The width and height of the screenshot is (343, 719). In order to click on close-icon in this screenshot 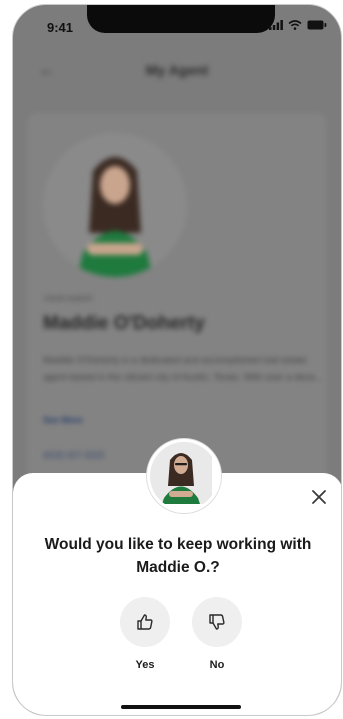, I will do `click(319, 497)`.